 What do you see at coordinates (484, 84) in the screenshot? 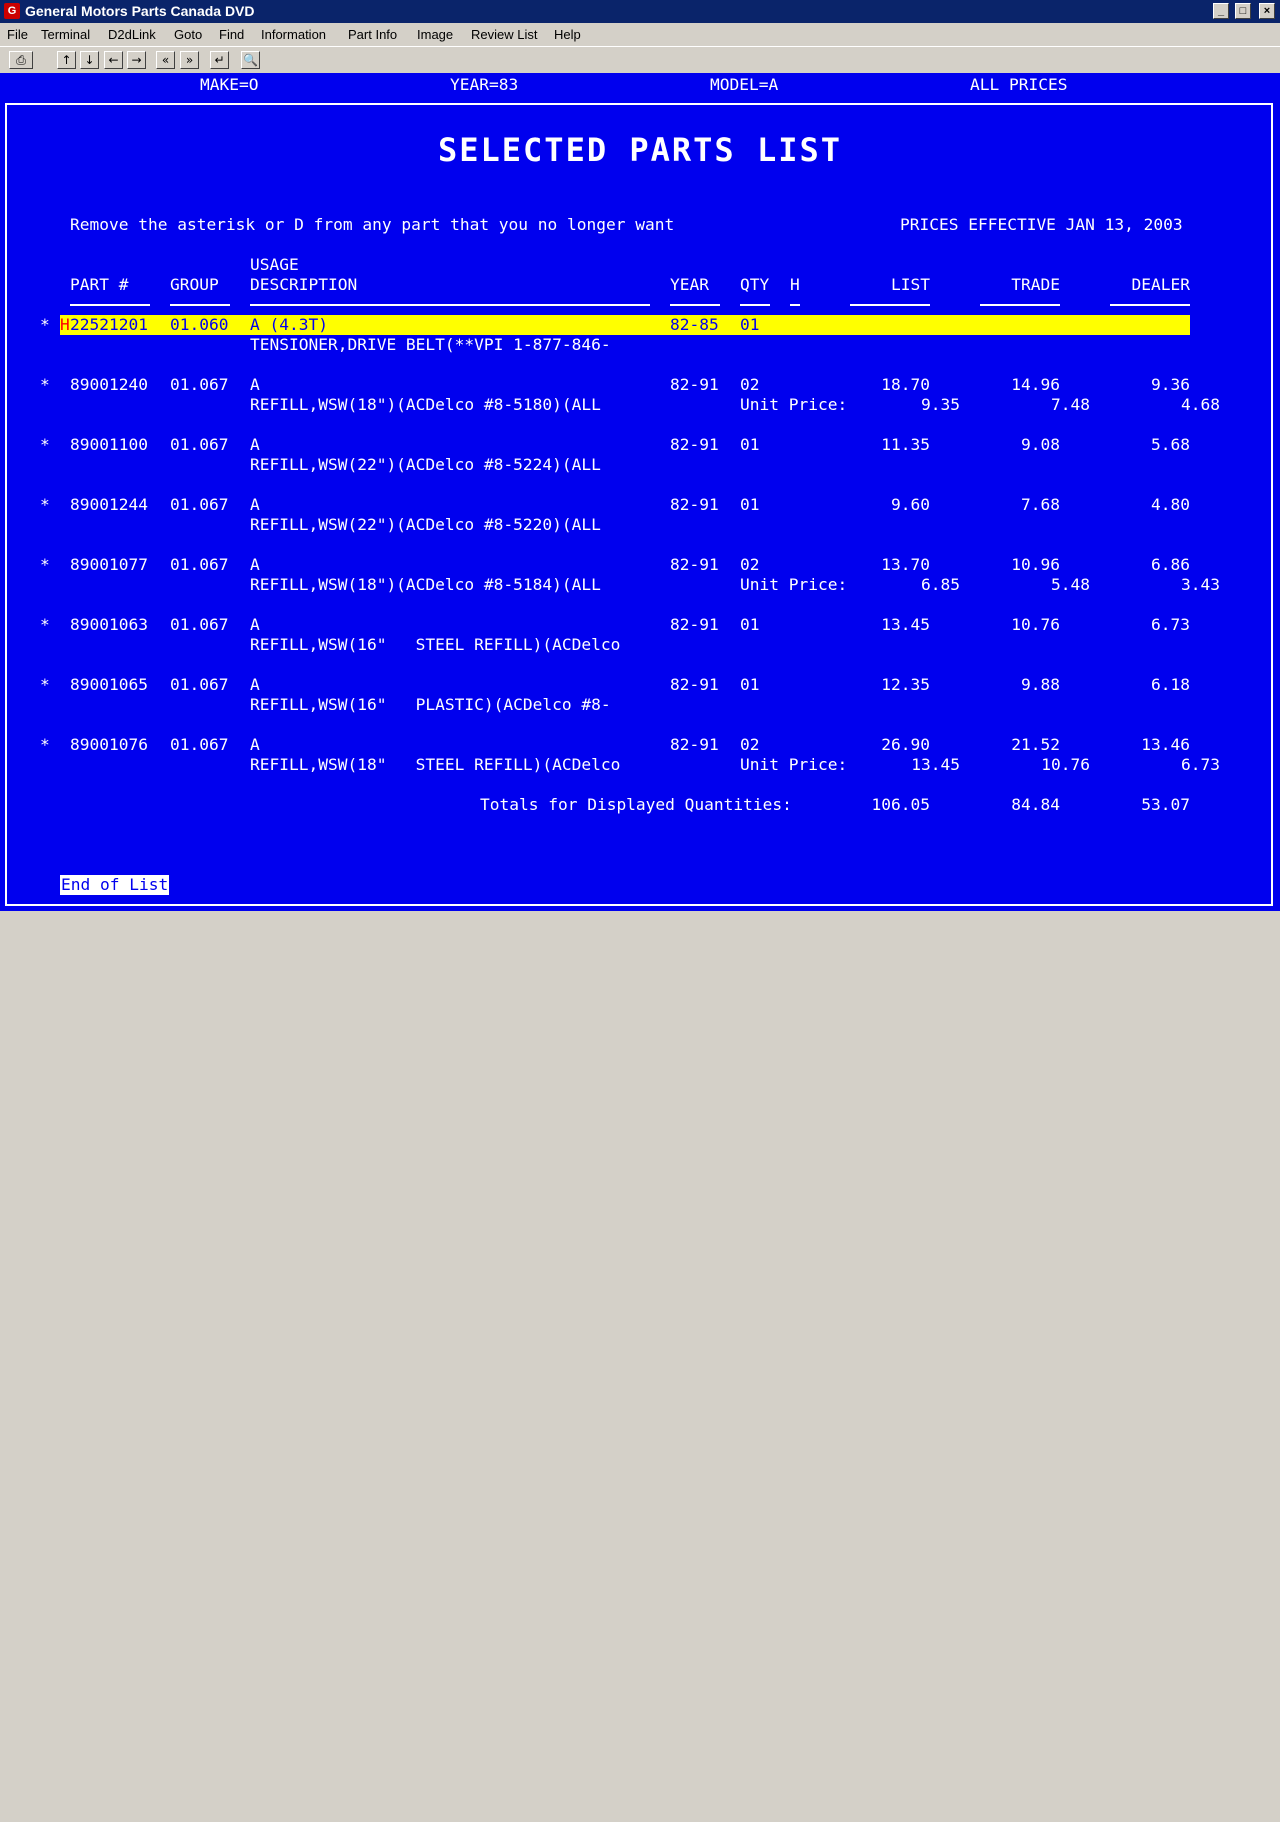
I see `year-status: YEAR=83` at bounding box center [484, 84].